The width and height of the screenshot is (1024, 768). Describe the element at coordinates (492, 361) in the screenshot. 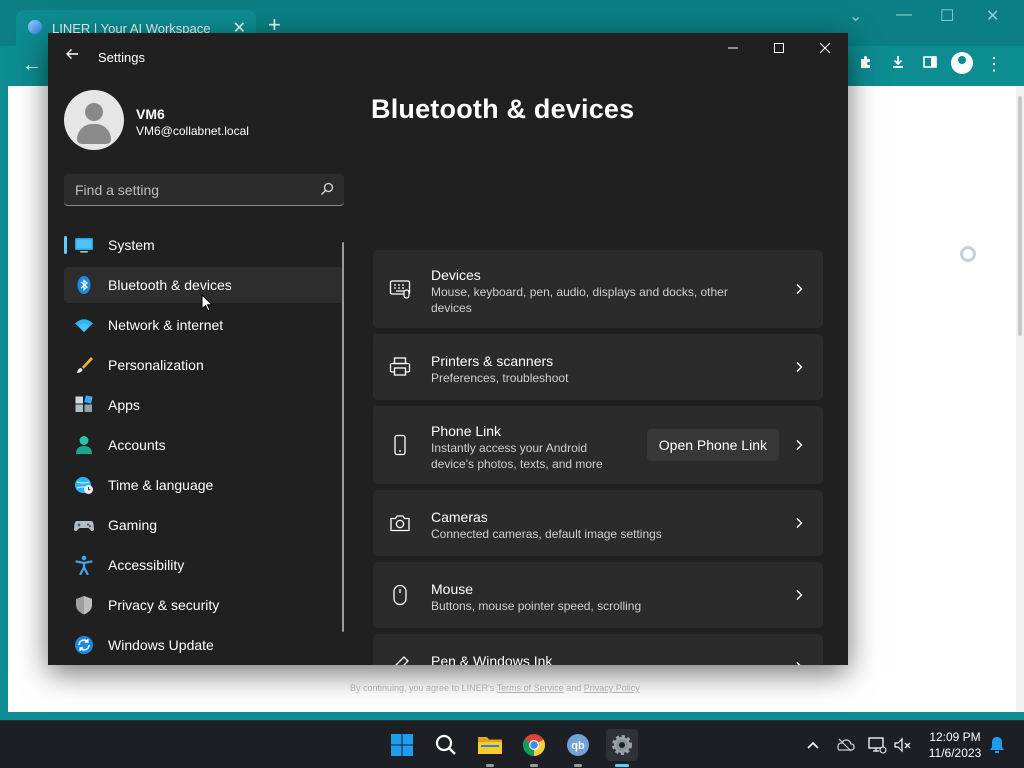

I see `card-title: Printers & scanners` at that location.